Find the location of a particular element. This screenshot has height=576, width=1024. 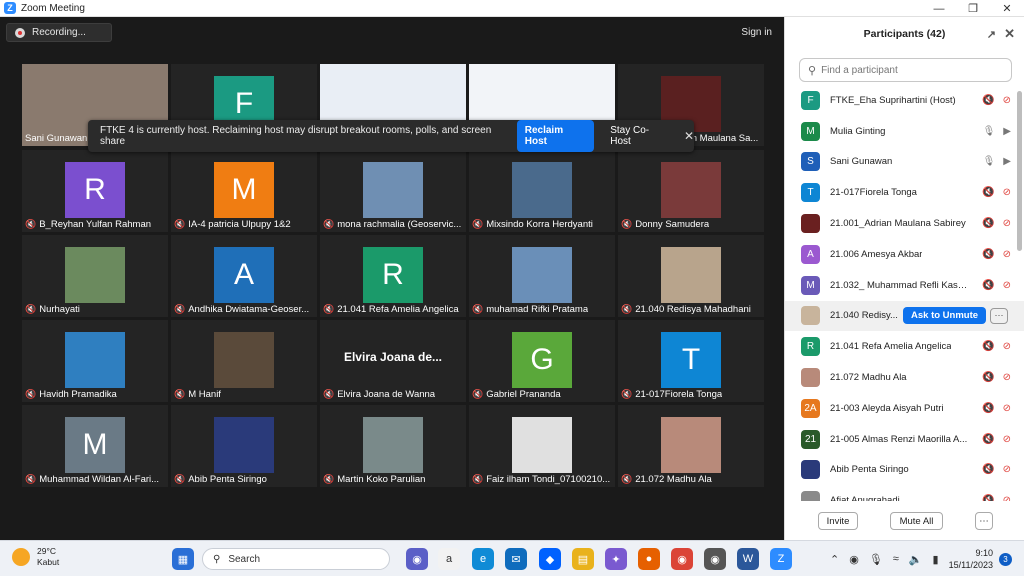

battery-icon: ▮ is located at coordinates (936, 559).